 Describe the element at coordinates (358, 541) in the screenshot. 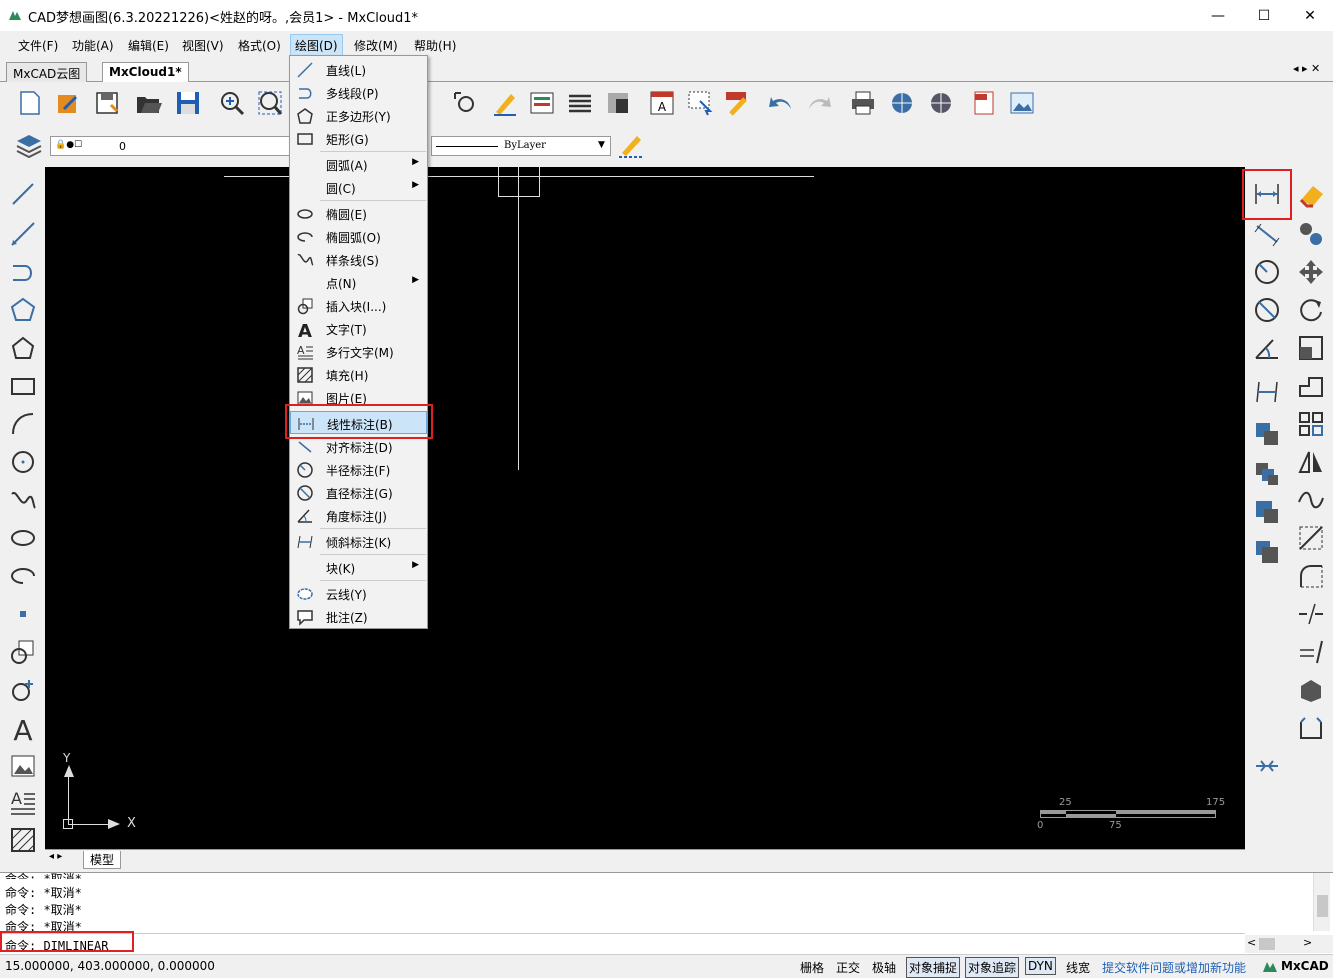

I see `menu-item-dim-oblique: 倾斜标注(K)` at that location.